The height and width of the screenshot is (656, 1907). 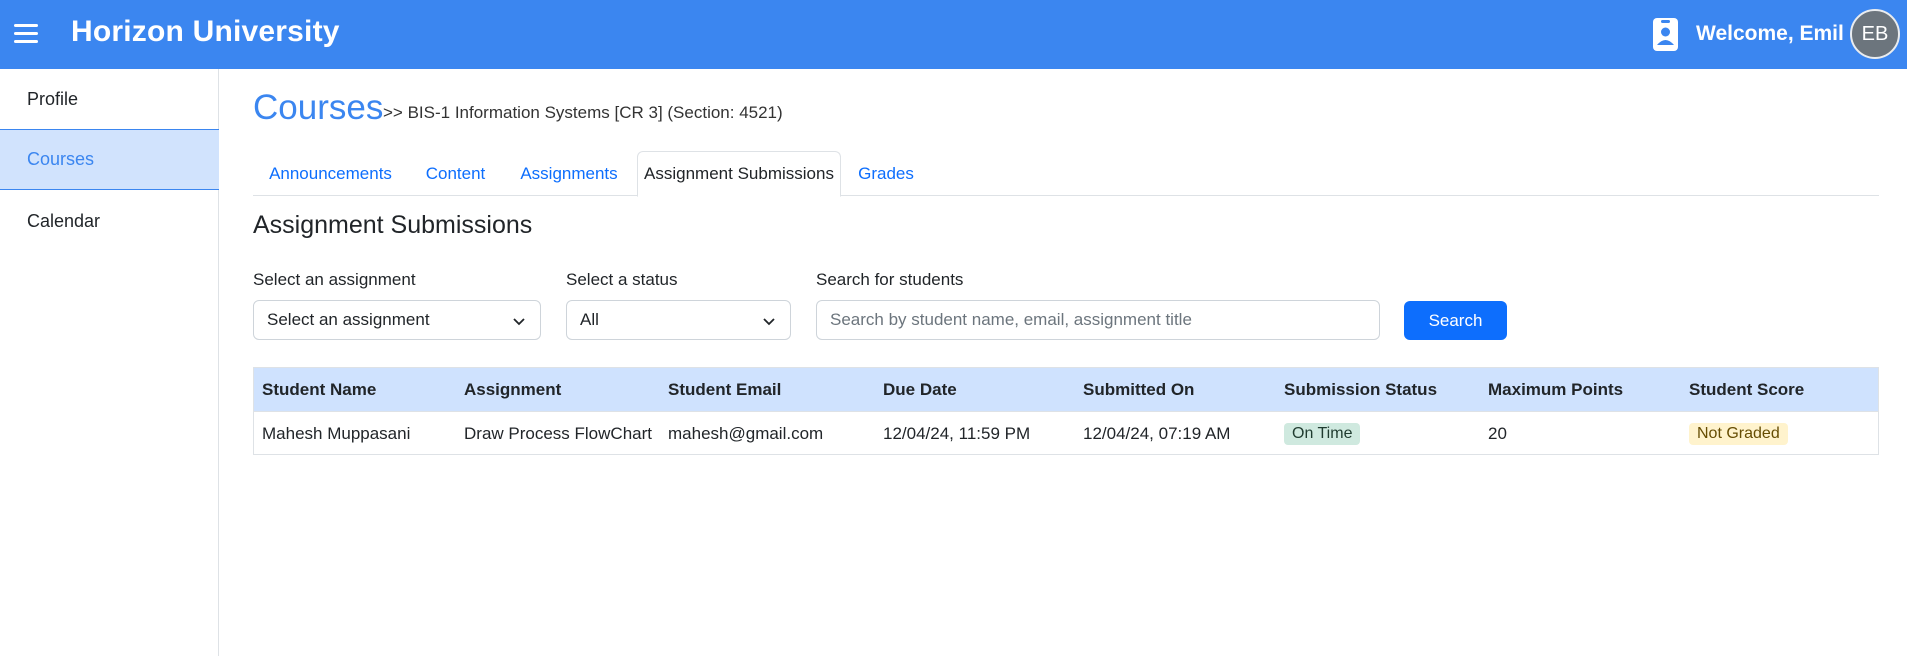 I want to click on assignment-select: Select an assignment, so click(x=397, y=320).